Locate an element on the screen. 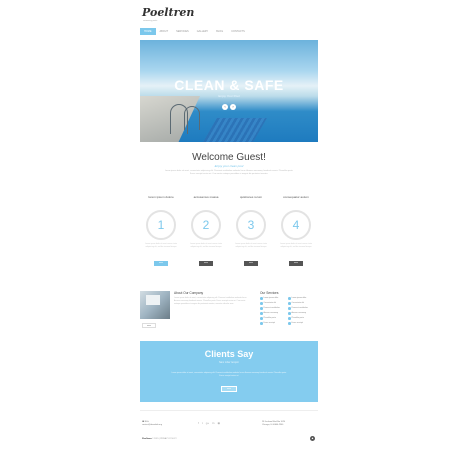  feature-number-circle: 2 is located at coordinates (206, 225).